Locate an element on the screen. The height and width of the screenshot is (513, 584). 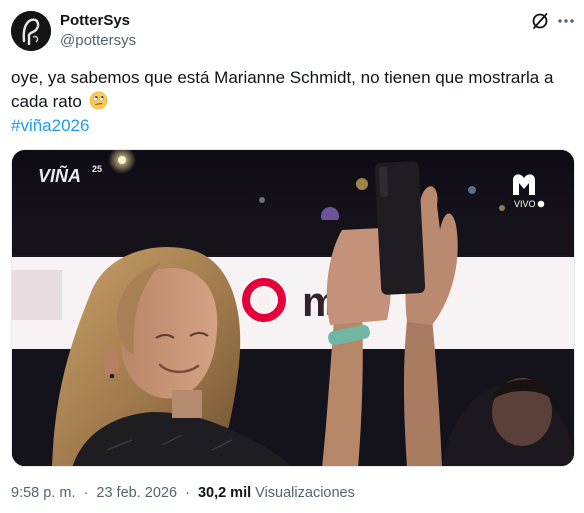
grok-icon is located at coordinates (540, 21).